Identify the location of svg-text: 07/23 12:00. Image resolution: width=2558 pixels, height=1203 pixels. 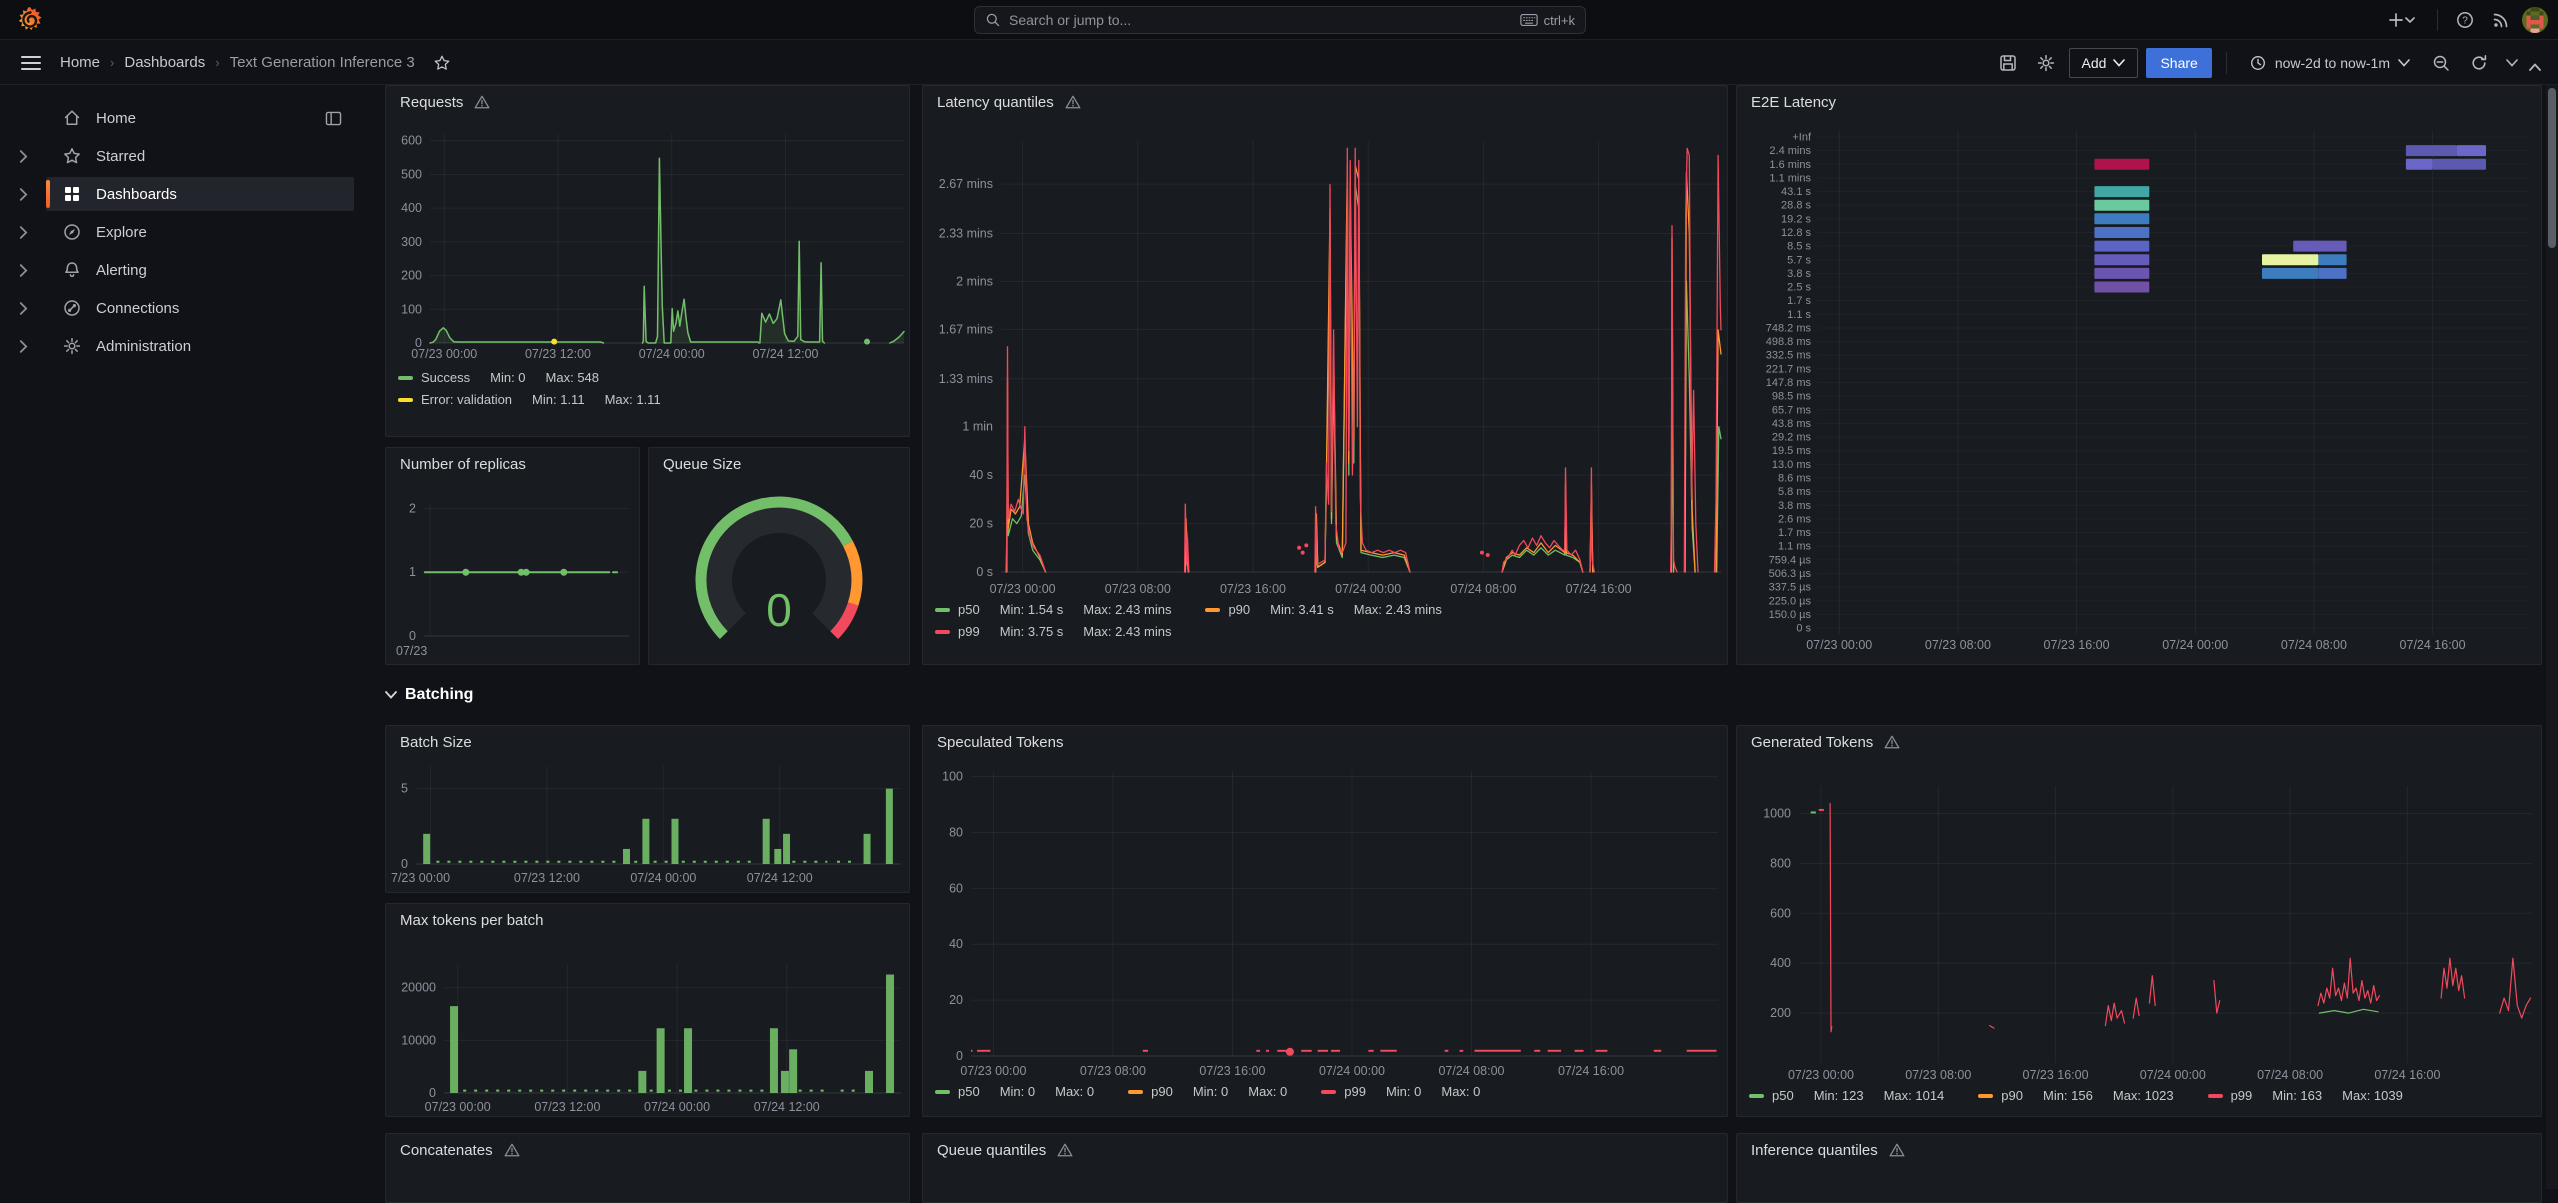
(558, 354).